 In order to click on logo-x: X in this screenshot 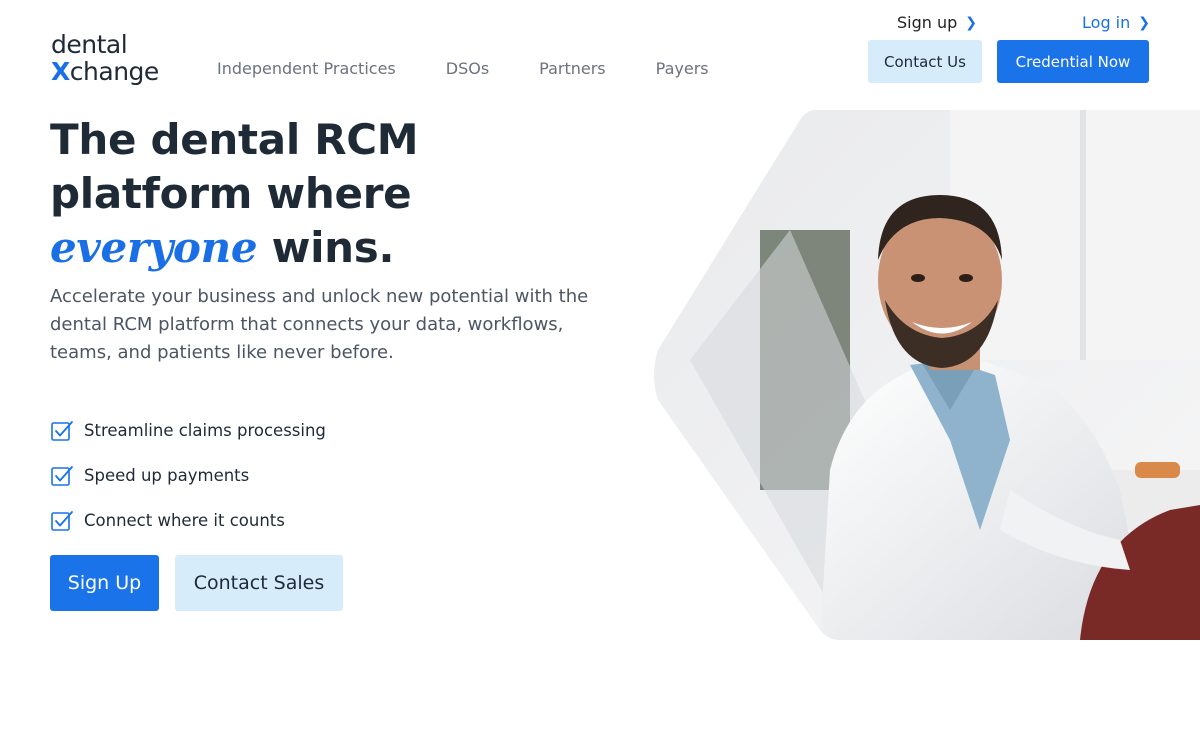, I will do `click(60, 71)`.